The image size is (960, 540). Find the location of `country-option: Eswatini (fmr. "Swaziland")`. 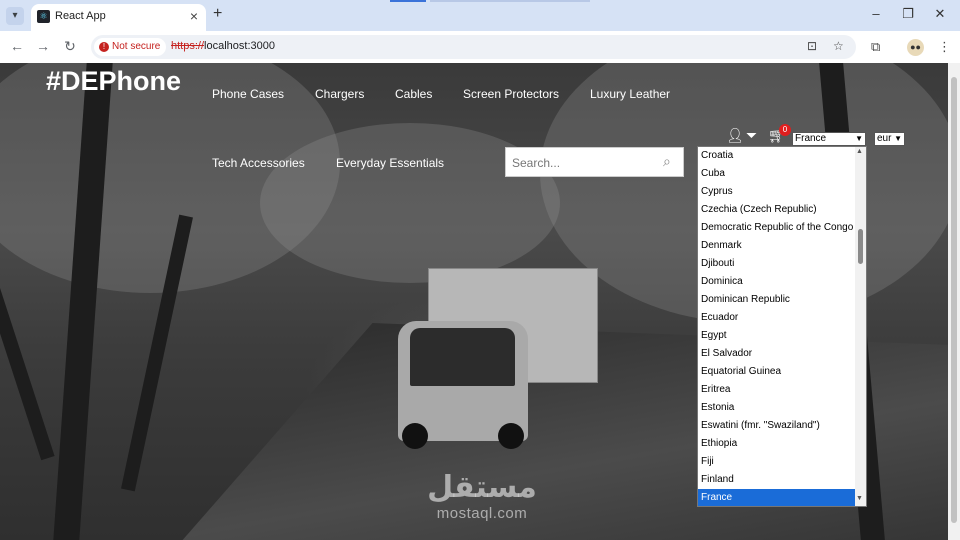

country-option: Eswatini (fmr. "Swaziland") is located at coordinates (776, 426).